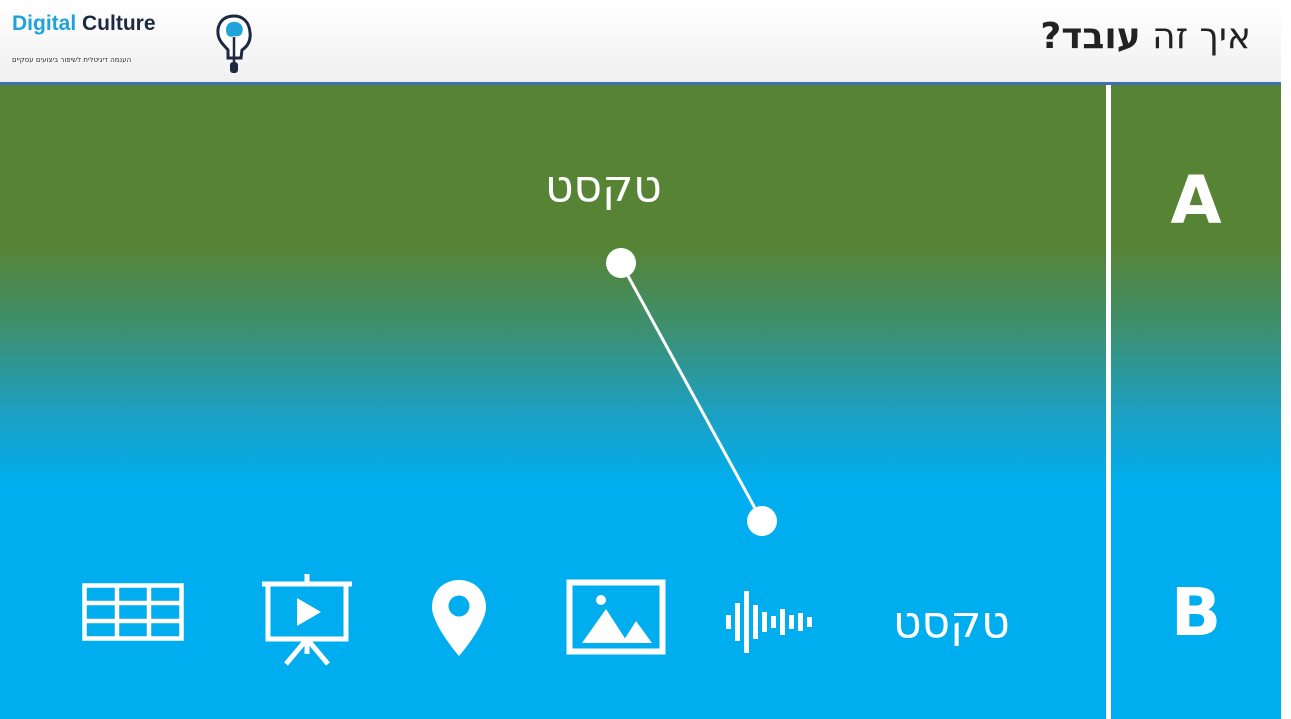  What do you see at coordinates (72, 60) in the screenshot?
I see `logo-tagline: הענמה דיגיטלית לשיפור ביצועים עסקיים` at bounding box center [72, 60].